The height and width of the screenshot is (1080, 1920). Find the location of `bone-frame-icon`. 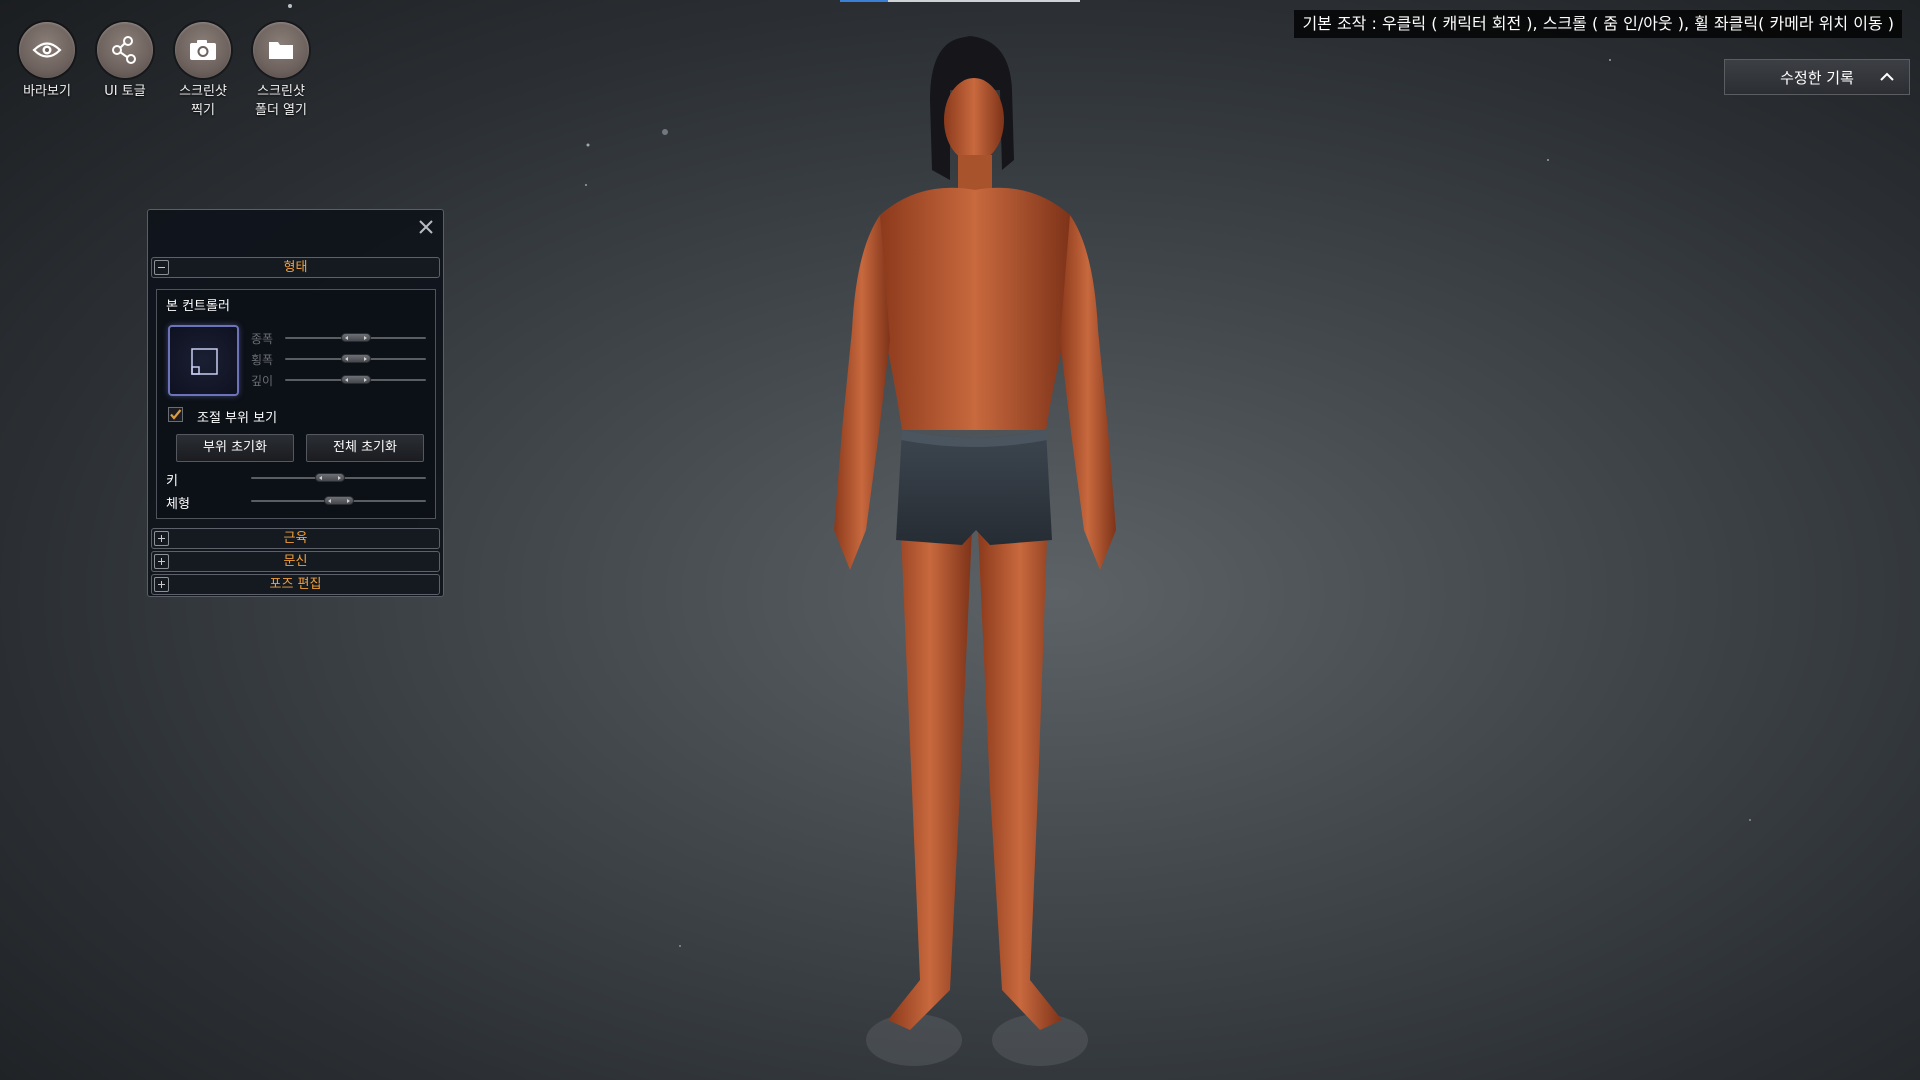

bone-frame-icon is located at coordinates (204, 361).